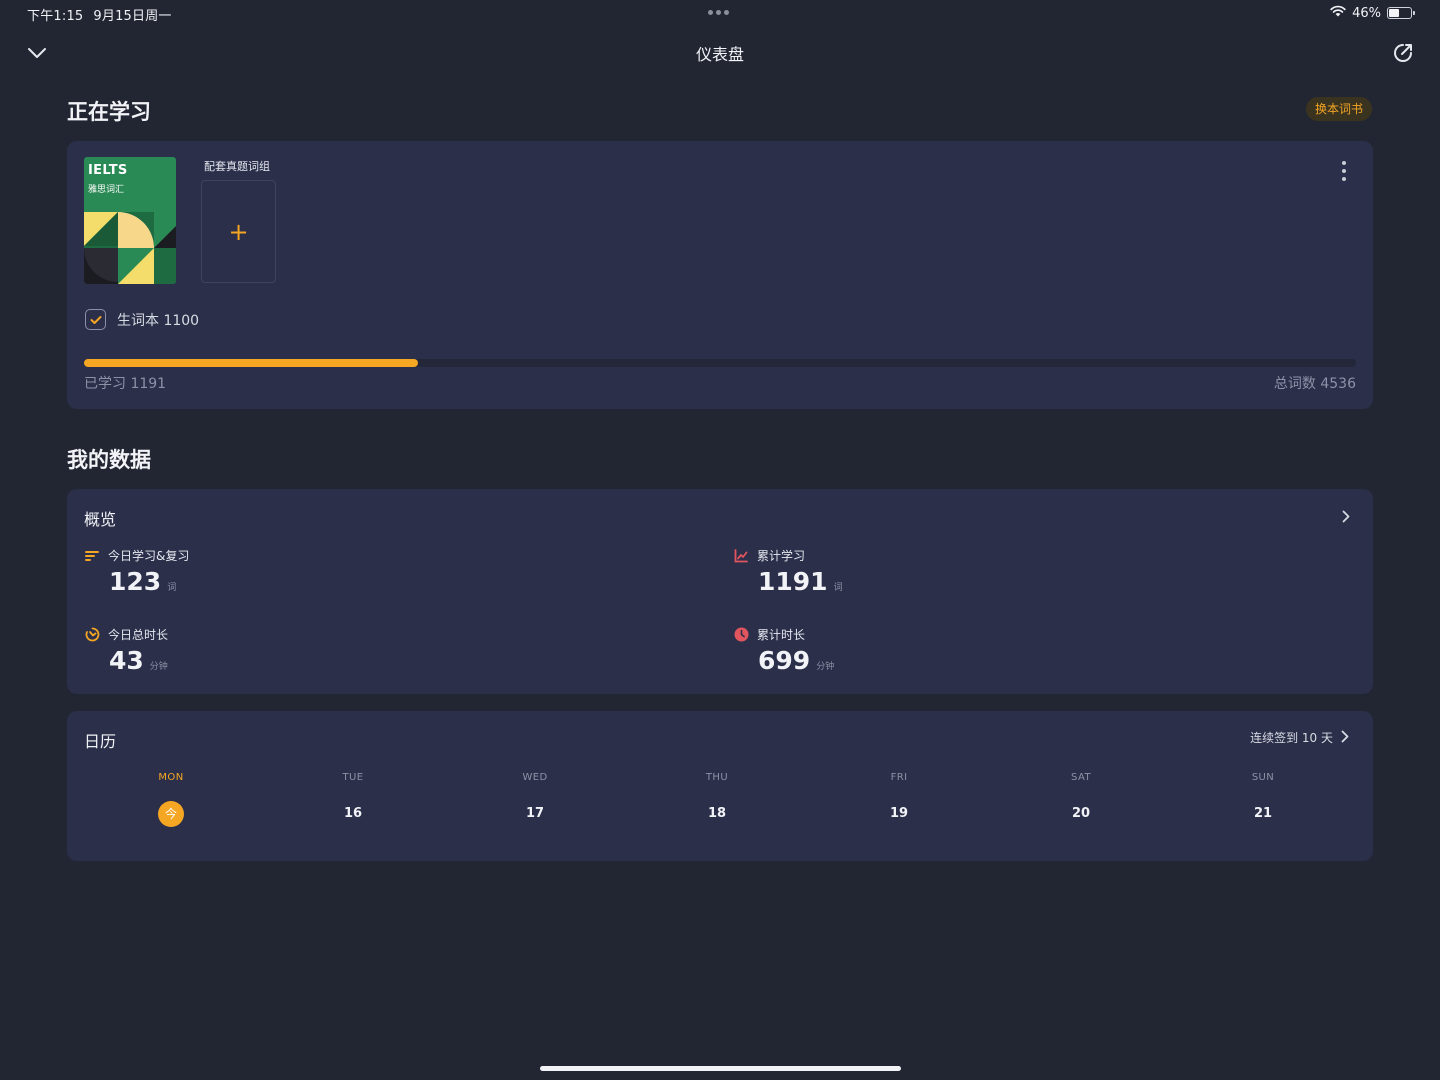  What do you see at coordinates (92, 556) in the screenshot?
I see `list-icon` at bounding box center [92, 556].